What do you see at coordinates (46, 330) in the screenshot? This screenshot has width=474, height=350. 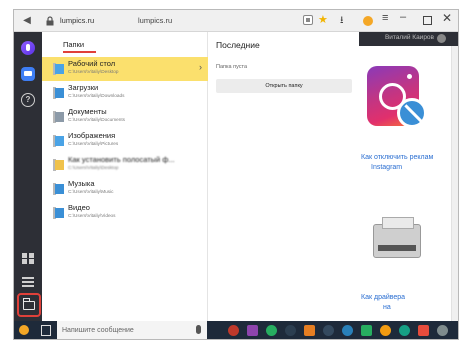 I see `task-view-icon` at bounding box center [46, 330].